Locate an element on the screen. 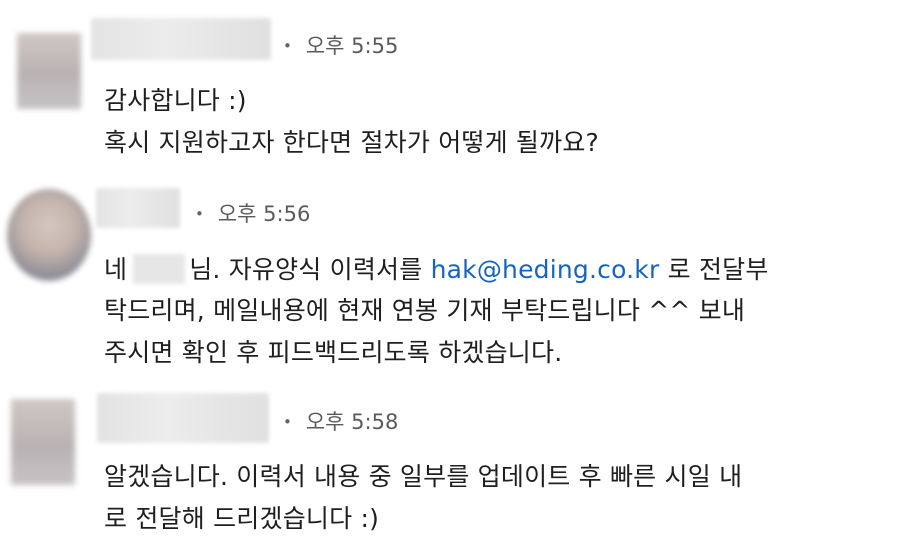 This screenshot has height=558, width=922. timestamp: 오후 5:56 is located at coordinates (264, 214).